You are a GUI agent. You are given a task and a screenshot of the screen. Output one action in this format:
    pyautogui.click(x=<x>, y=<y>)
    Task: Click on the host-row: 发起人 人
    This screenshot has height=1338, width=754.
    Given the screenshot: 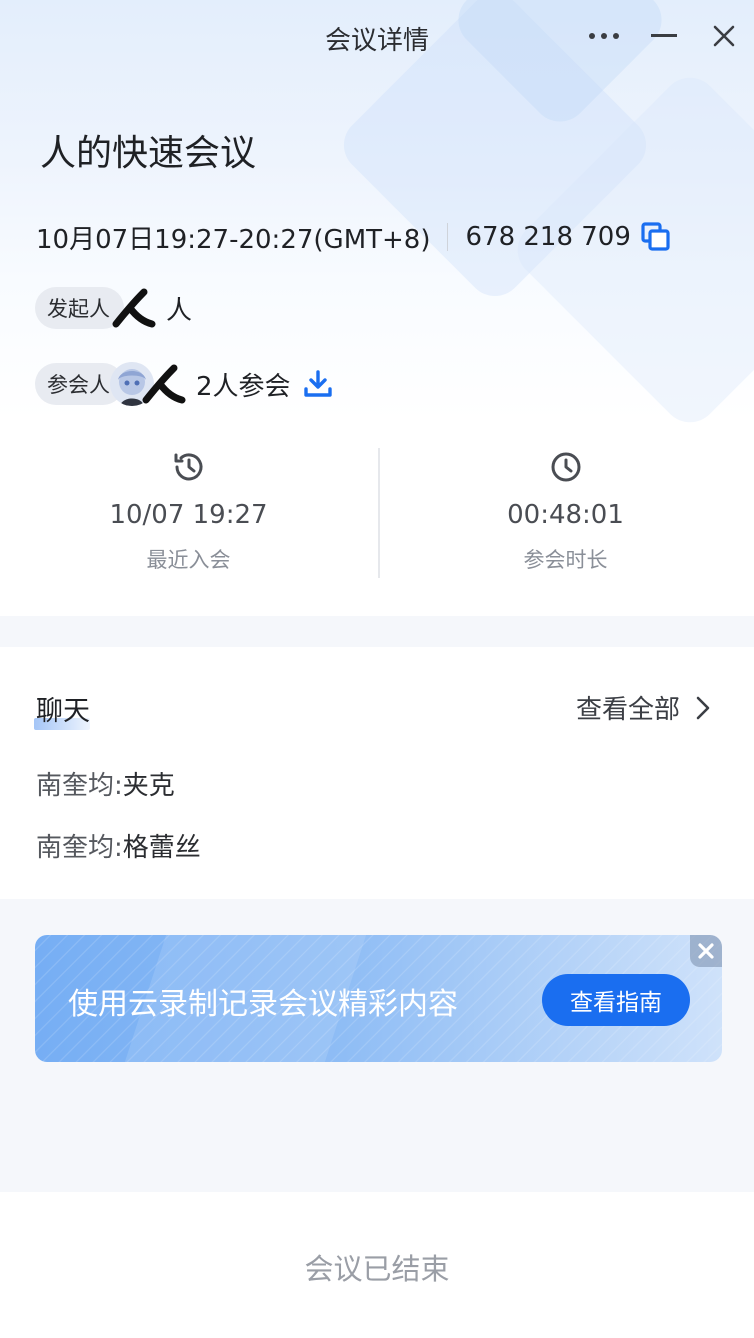 What is the action you would take?
    pyautogui.click(x=113, y=308)
    